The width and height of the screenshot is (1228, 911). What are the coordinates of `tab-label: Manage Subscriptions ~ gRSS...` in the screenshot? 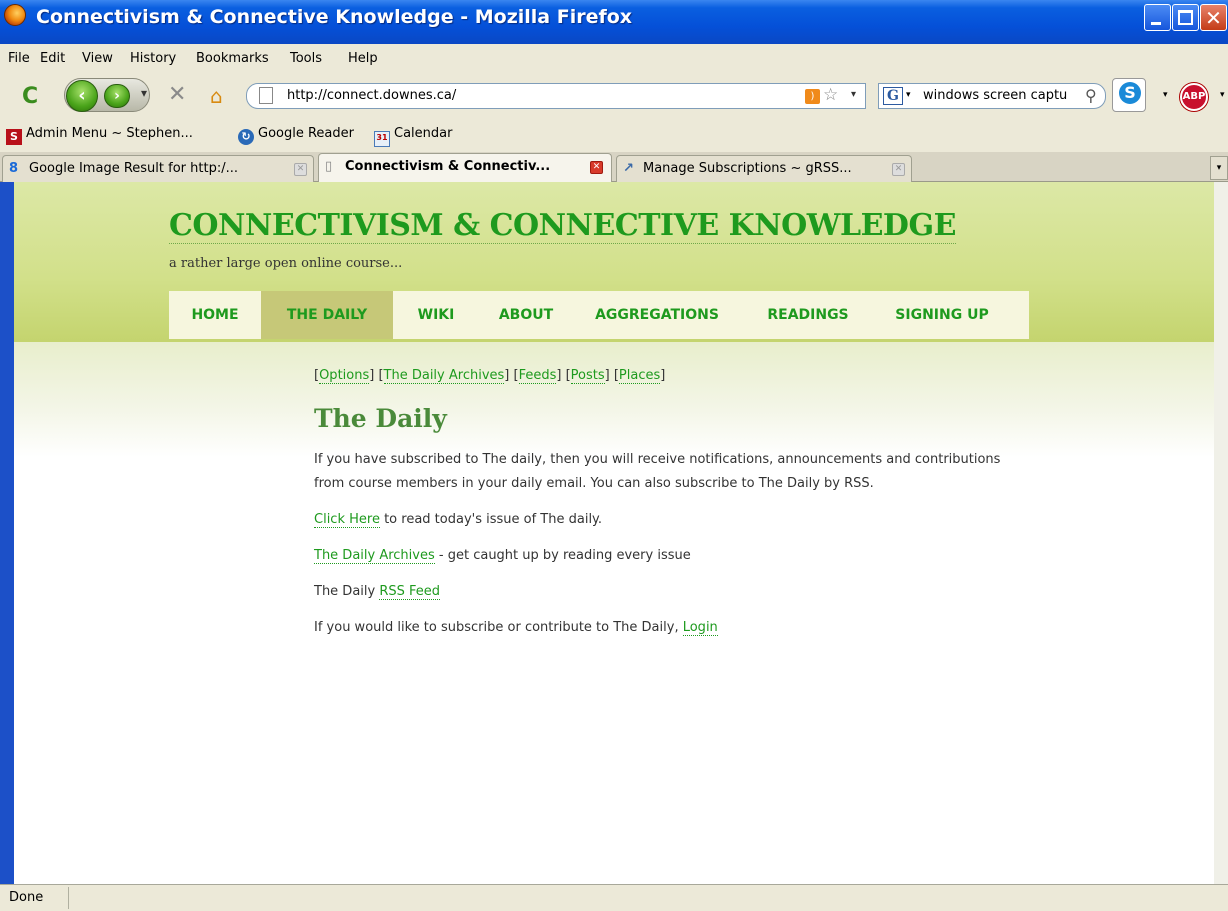 It's located at (747, 168).